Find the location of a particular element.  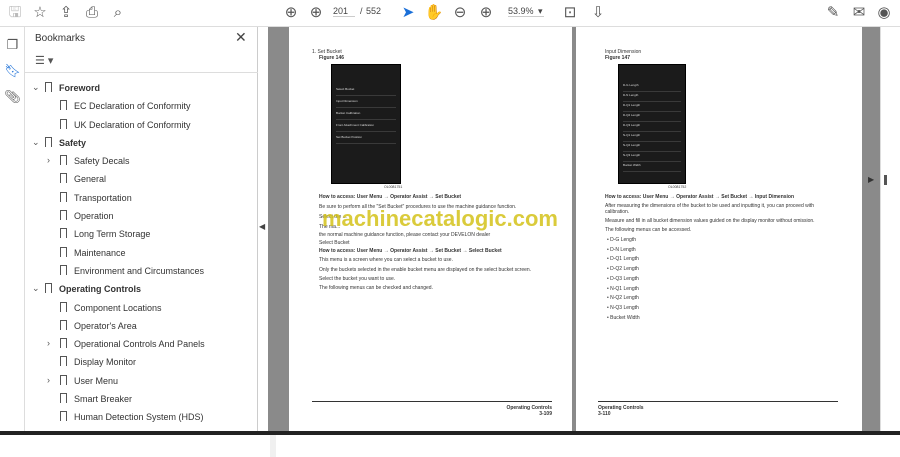

bookmark-item: › Operational Controls And Panels is located at coordinates (134, 344).